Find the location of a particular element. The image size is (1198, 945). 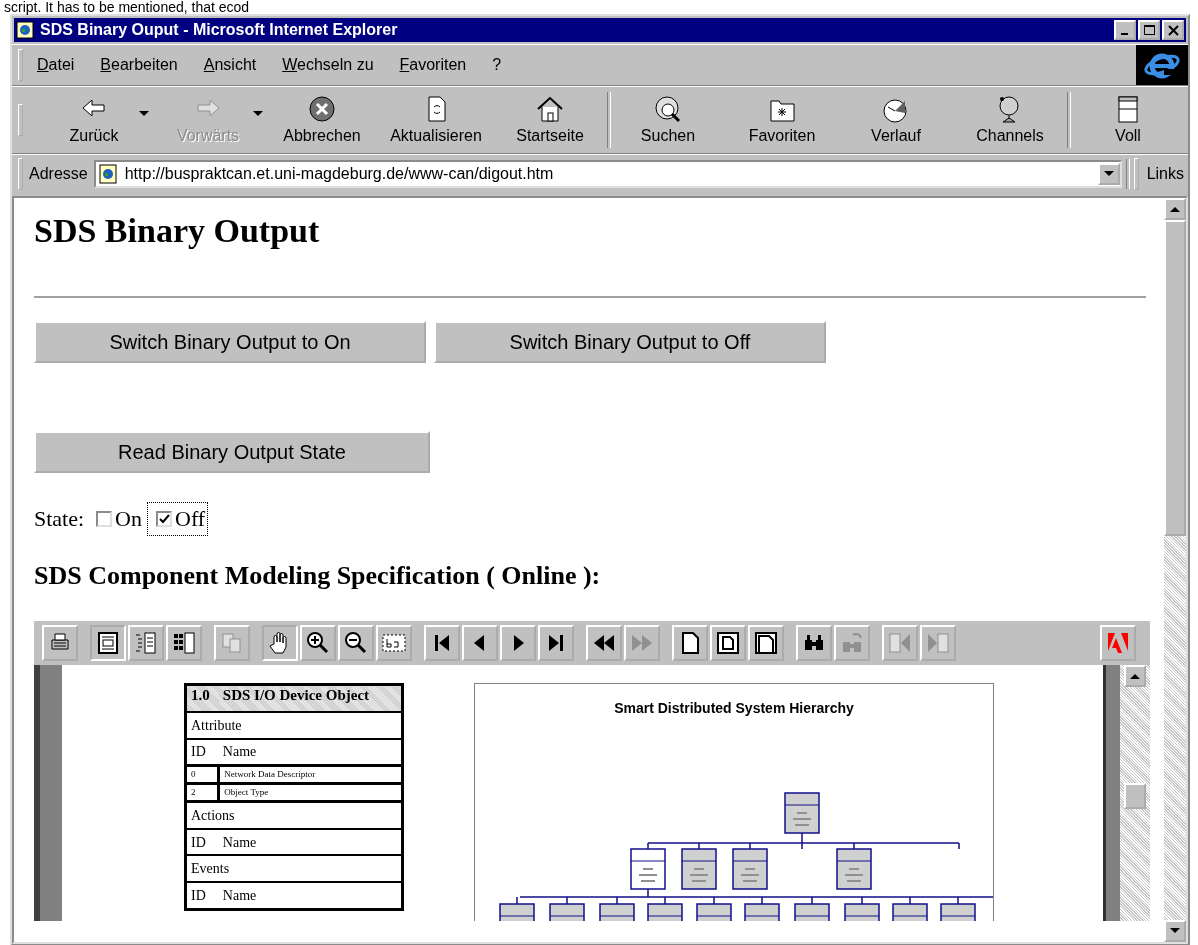

close-button is located at coordinates (1173, 30).